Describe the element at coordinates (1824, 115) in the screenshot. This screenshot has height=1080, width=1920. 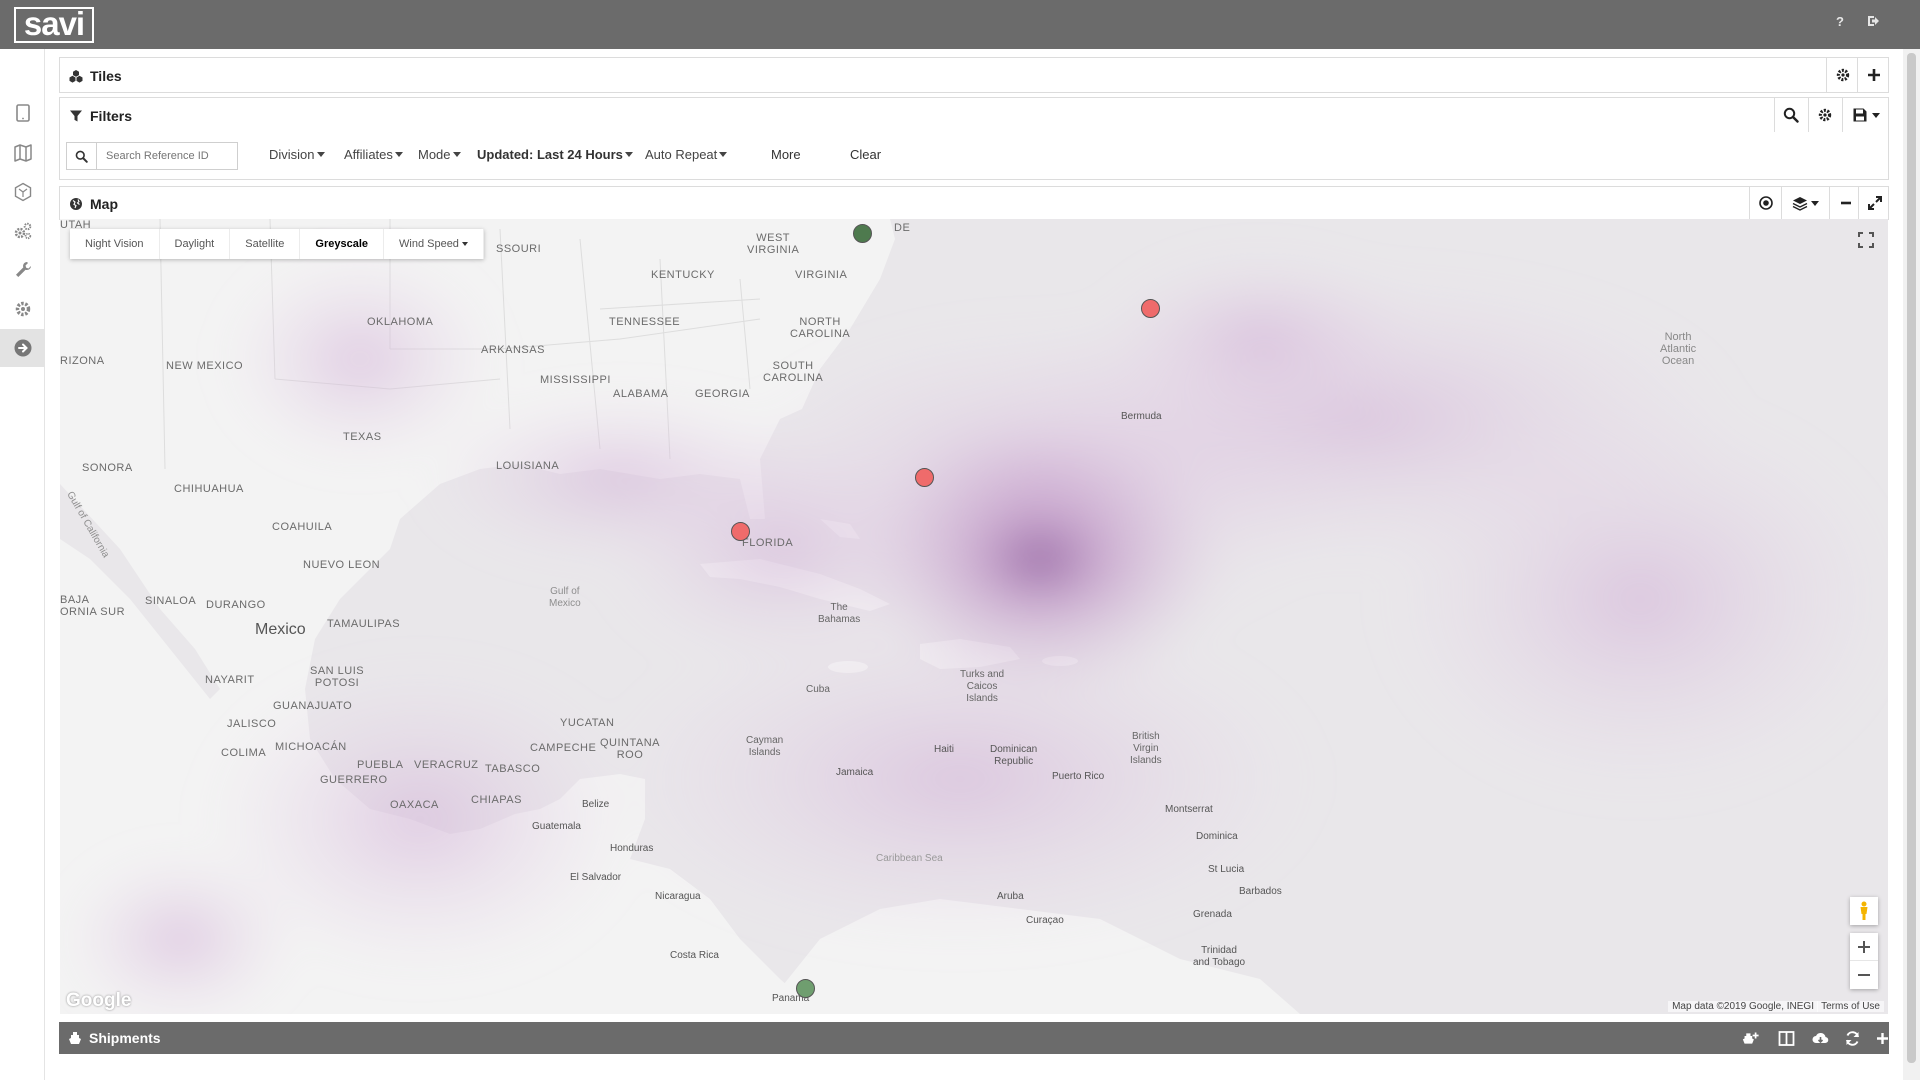
I see `filters-settings-button` at that location.